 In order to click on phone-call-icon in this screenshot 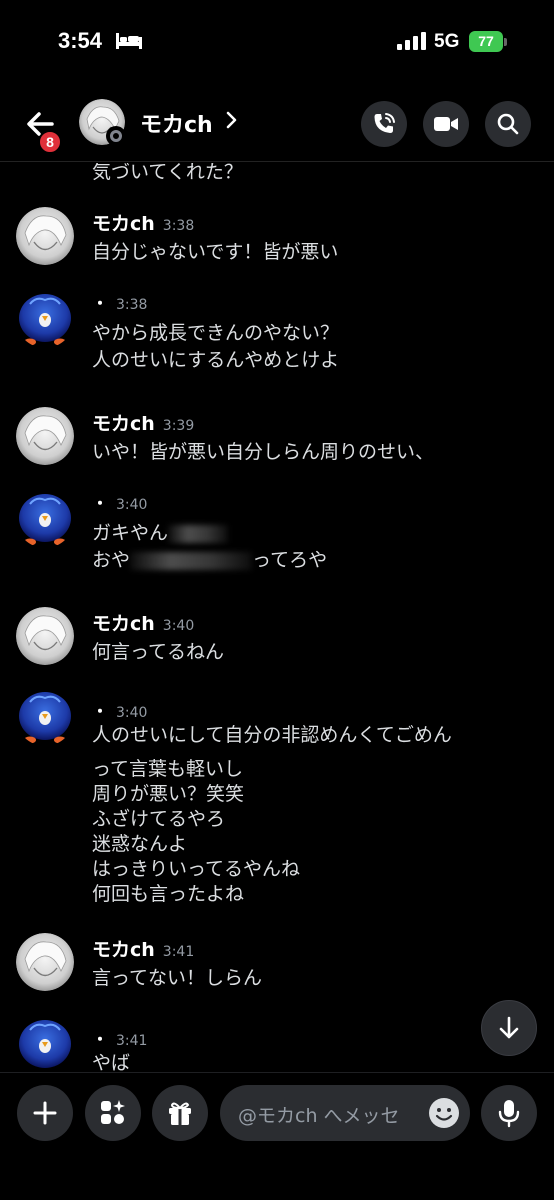, I will do `click(384, 123)`.